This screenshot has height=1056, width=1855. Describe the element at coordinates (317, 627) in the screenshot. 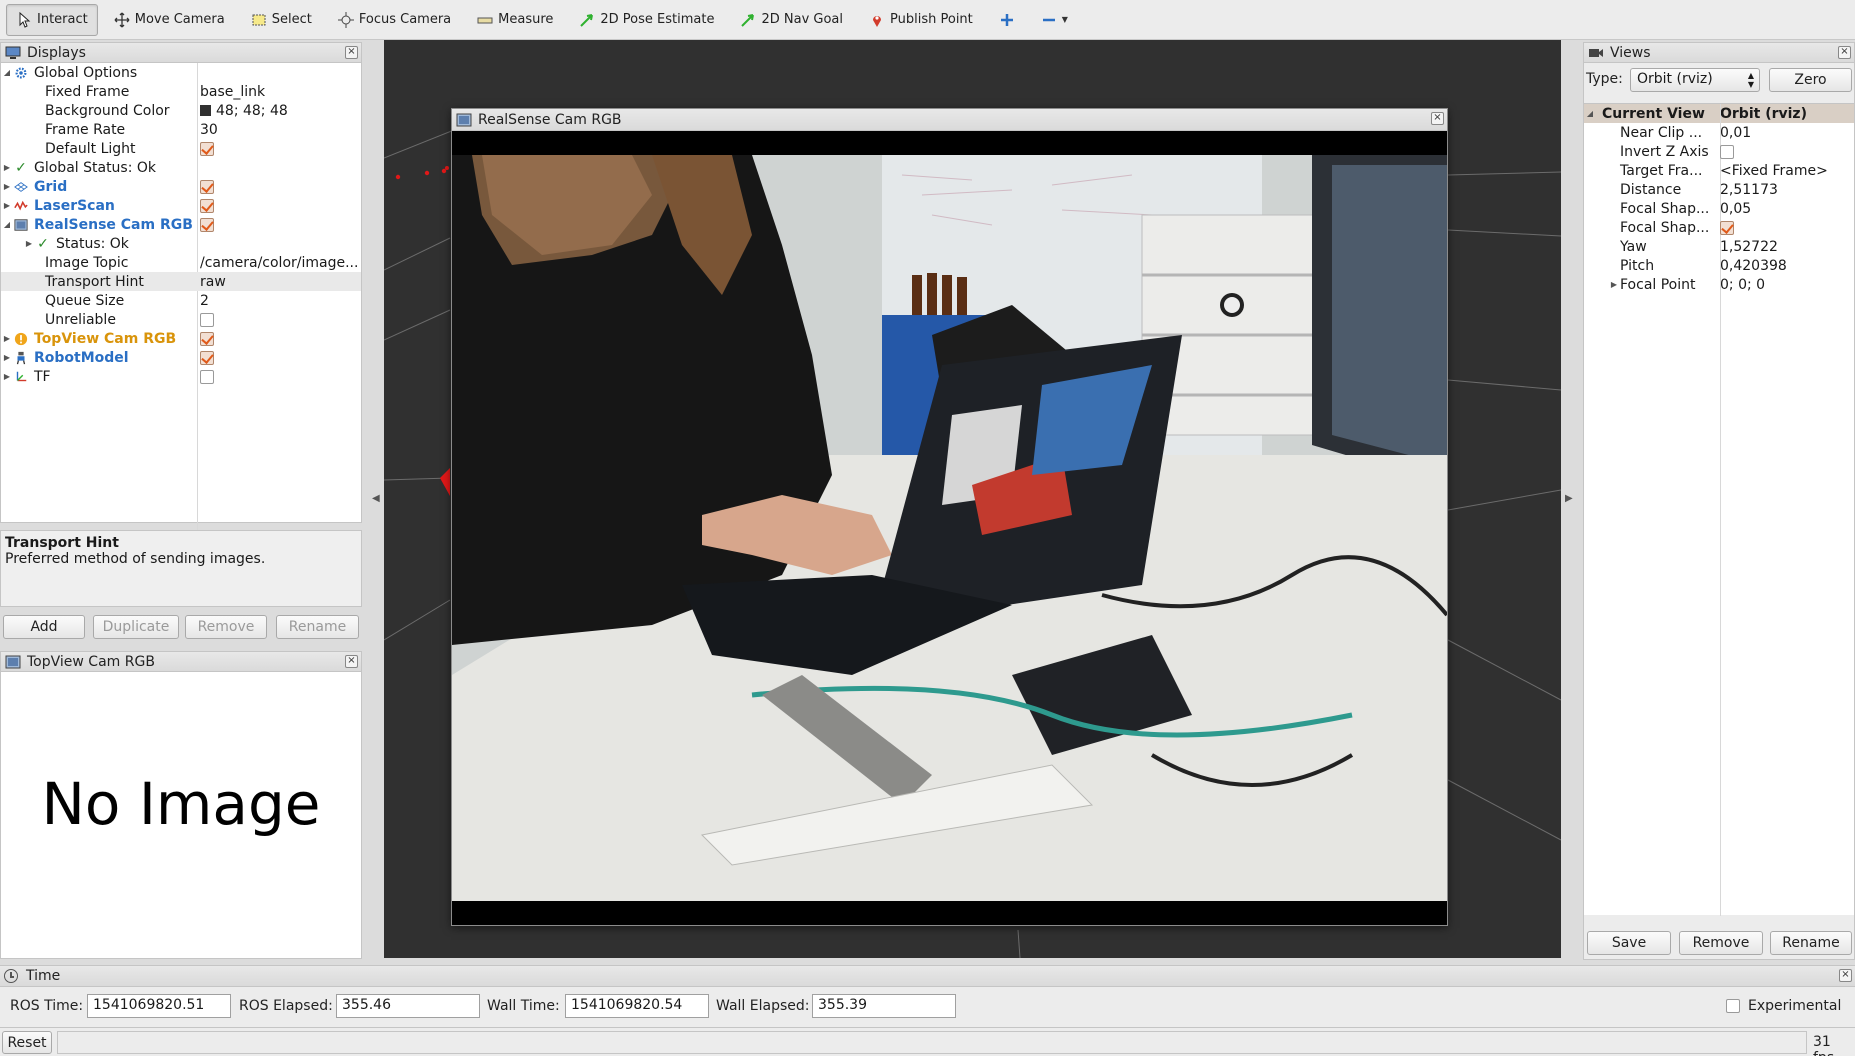

I see `rename-button: Rename` at that location.